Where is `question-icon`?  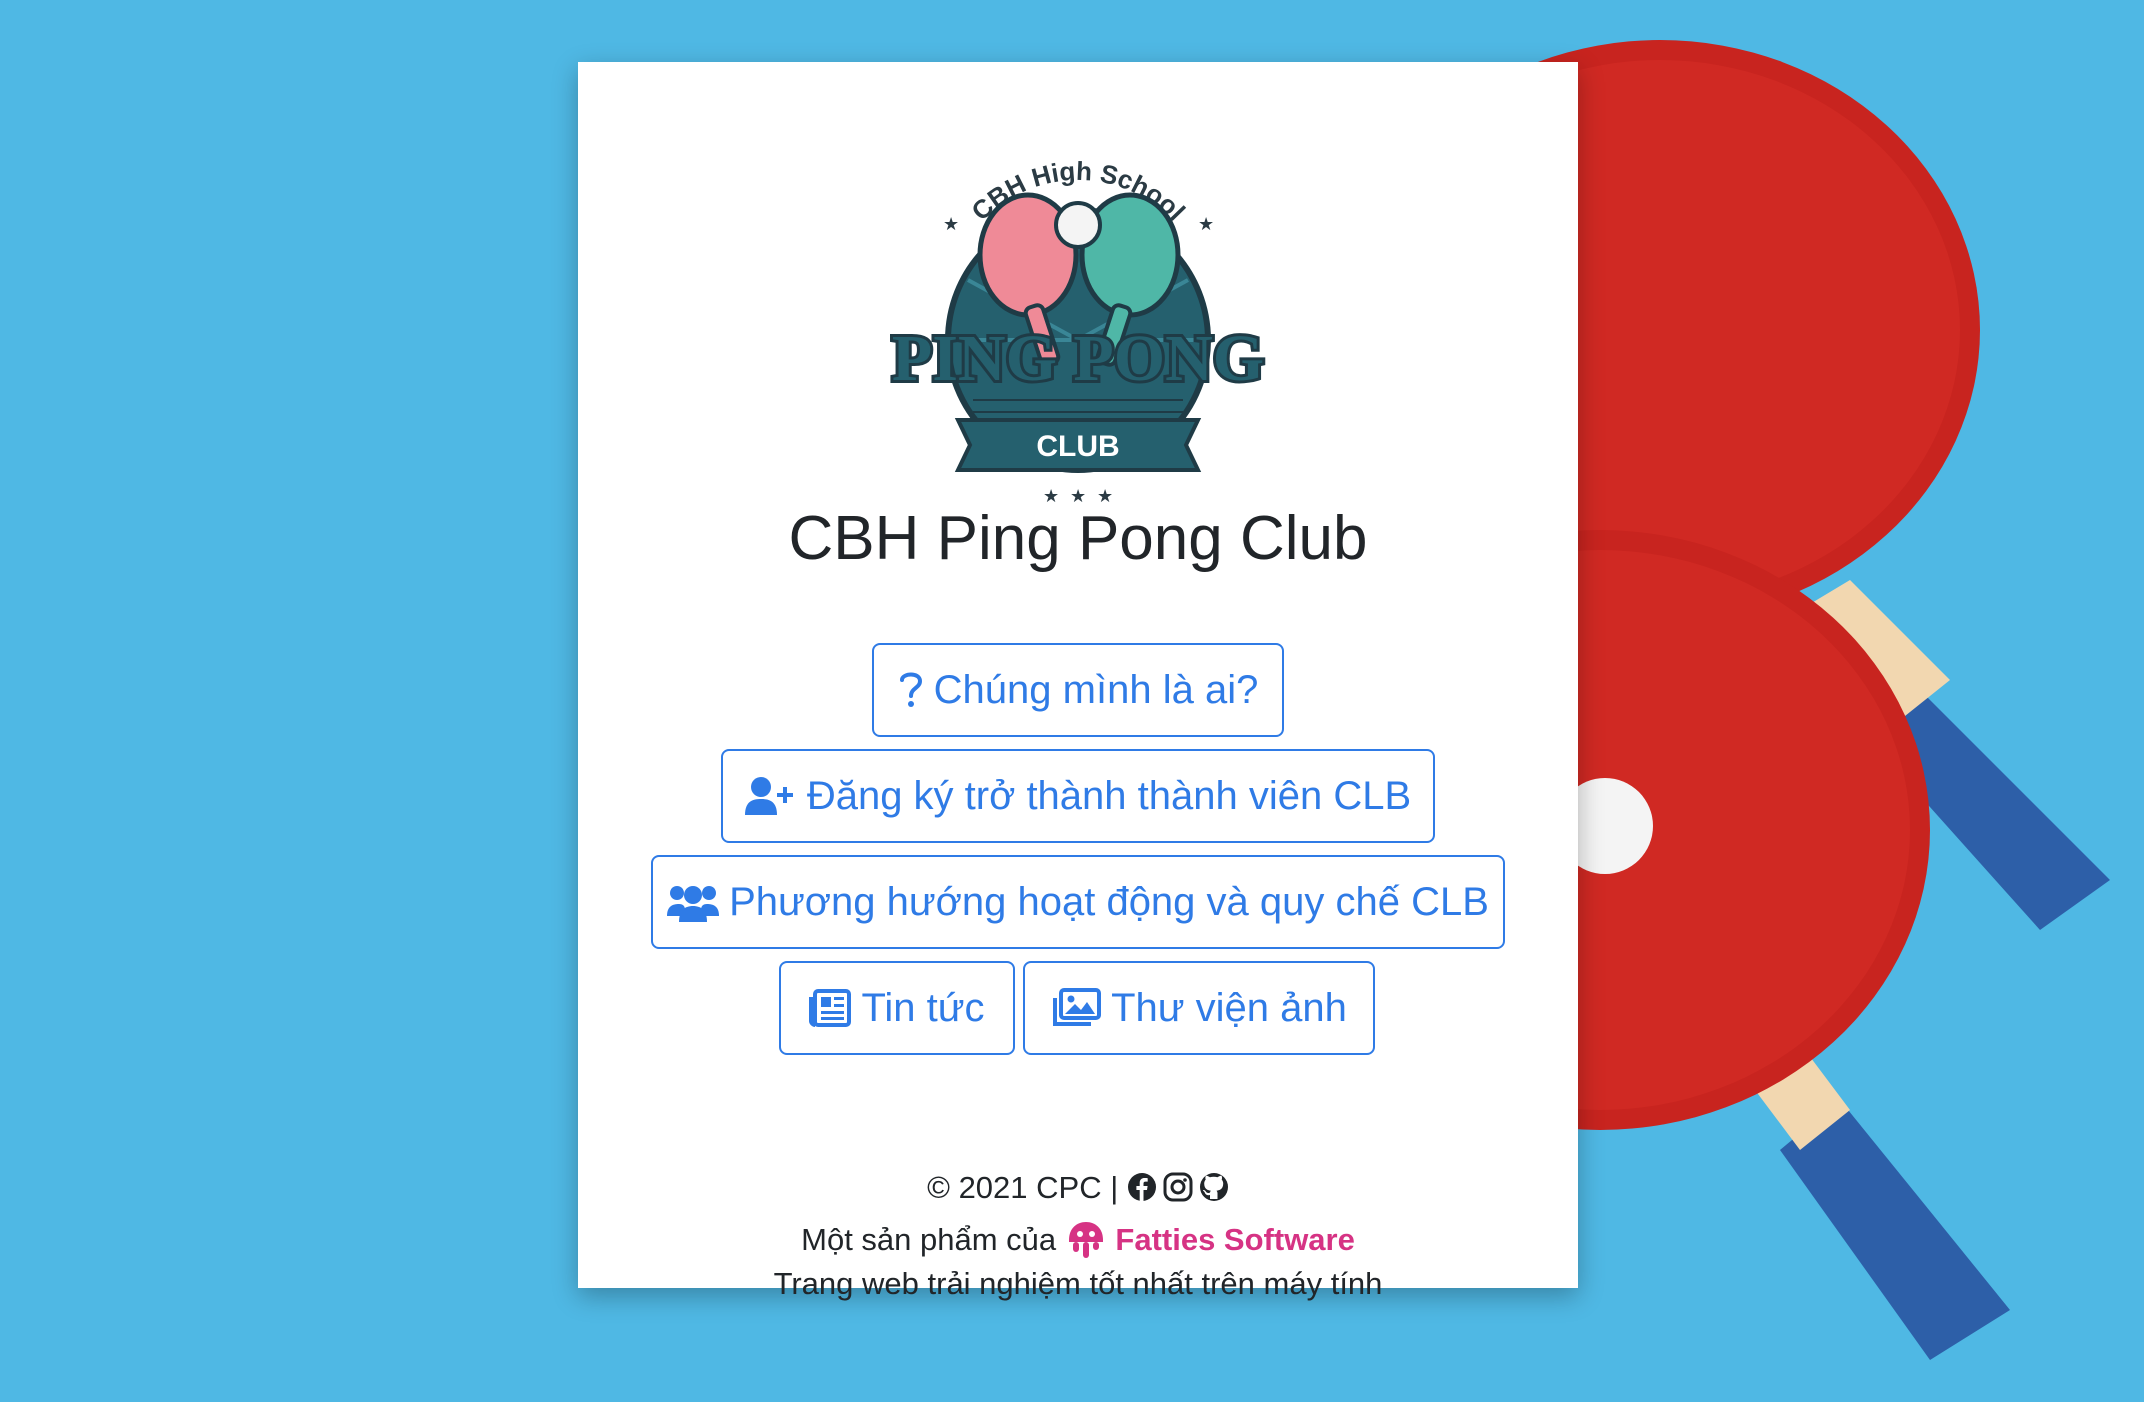 question-icon is located at coordinates (910, 689).